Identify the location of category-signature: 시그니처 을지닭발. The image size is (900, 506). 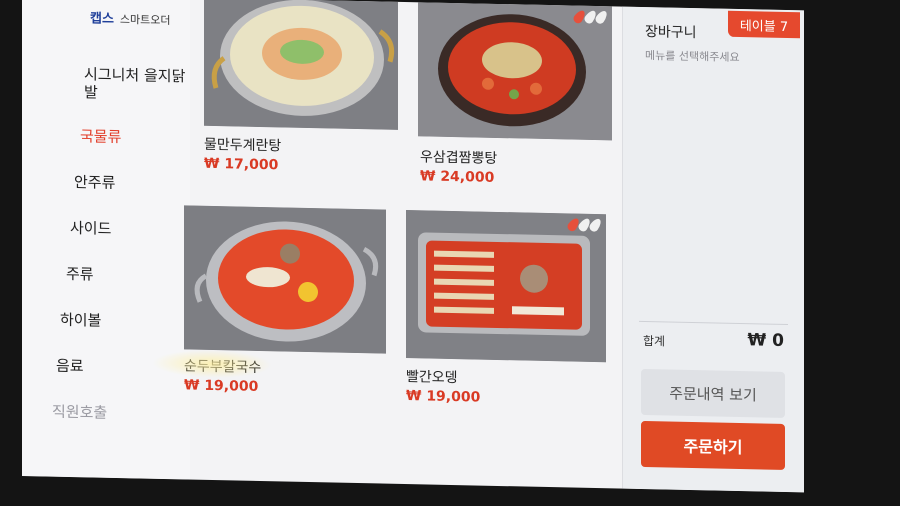
(137, 84).